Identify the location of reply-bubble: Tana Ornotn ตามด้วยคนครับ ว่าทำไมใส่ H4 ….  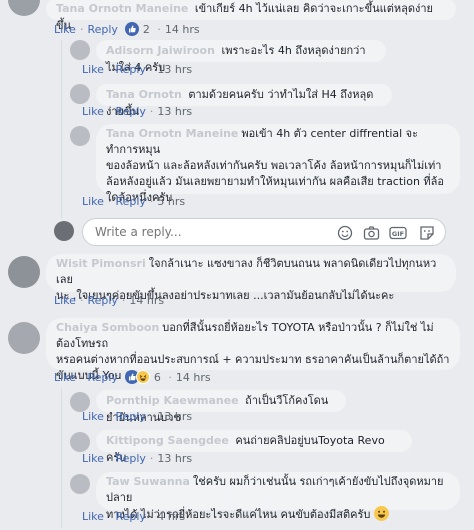
(244, 101).